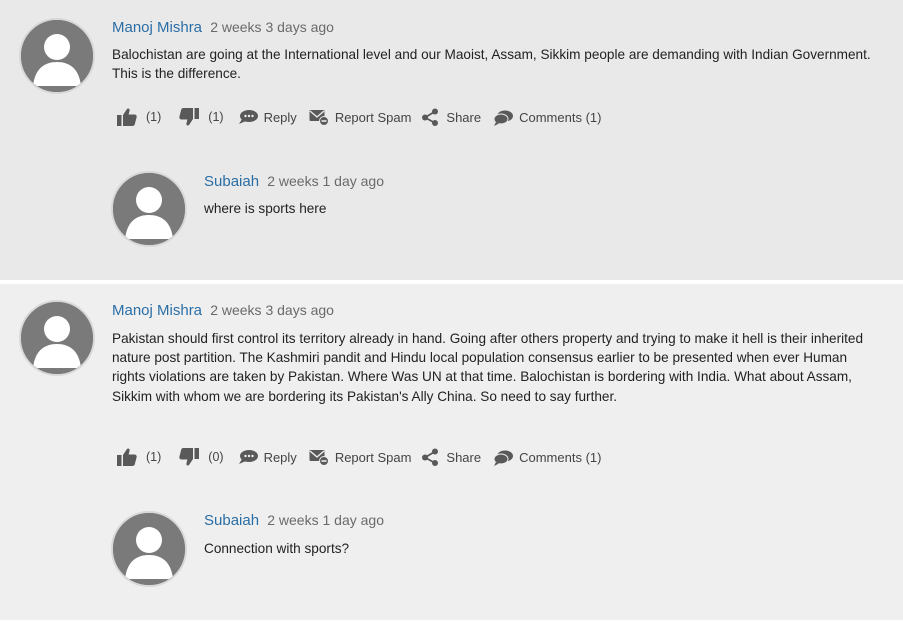  I want to click on reply-text: Connection with sports?, so click(277, 548).